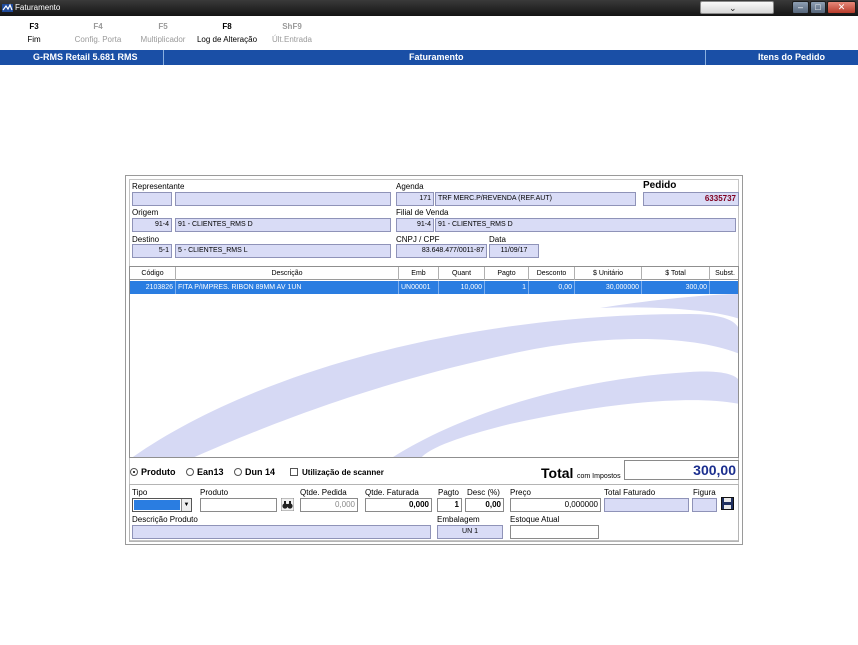 This screenshot has width=858, height=645. Describe the element at coordinates (329, 505) in the screenshot. I see `qtde-pedida-field: 0,000` at that location.